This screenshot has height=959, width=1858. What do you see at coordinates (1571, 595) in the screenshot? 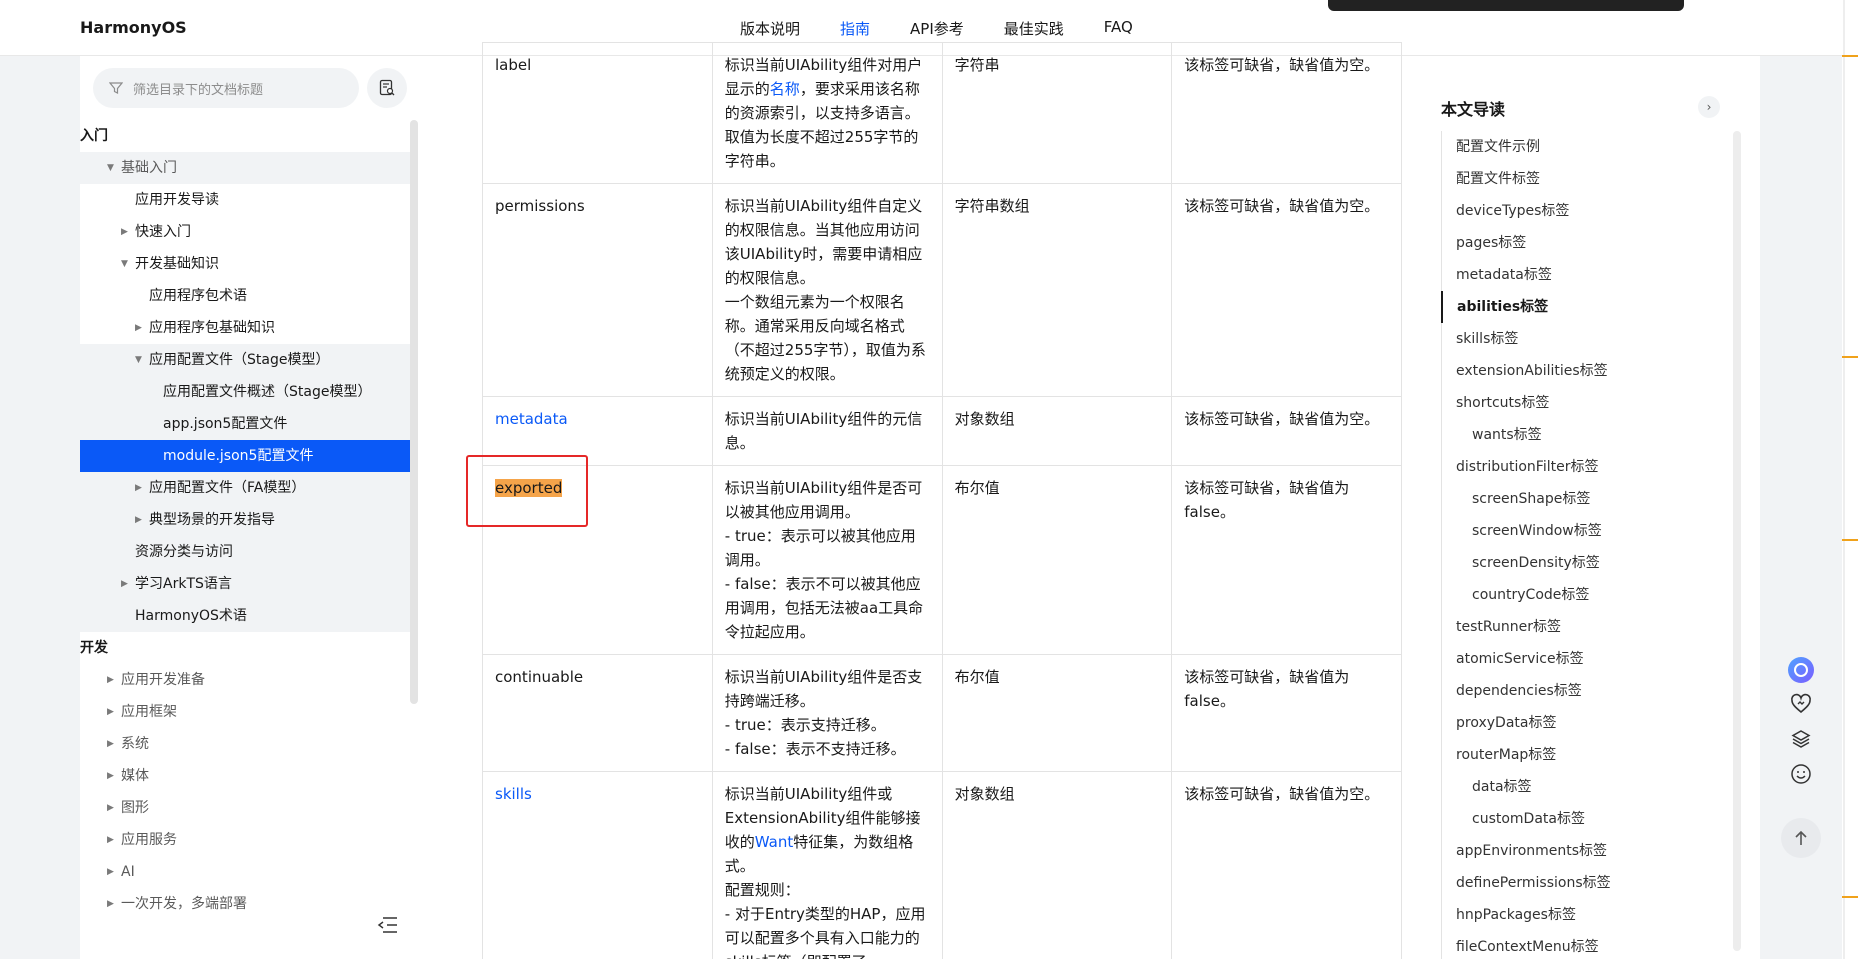
I see `toc-item: countryCode标签` at bounding box center [1571, 595].